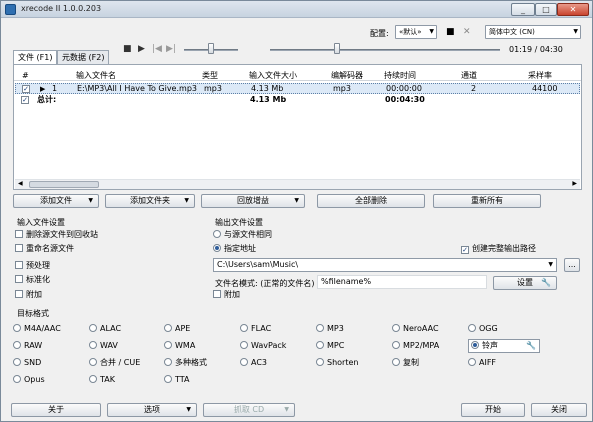 The image size is (593, 422). What do you see at coordinates (96, 75) in the screenshot?
I see `col-filename: 输入文件名` at bounding box center [96, 75].